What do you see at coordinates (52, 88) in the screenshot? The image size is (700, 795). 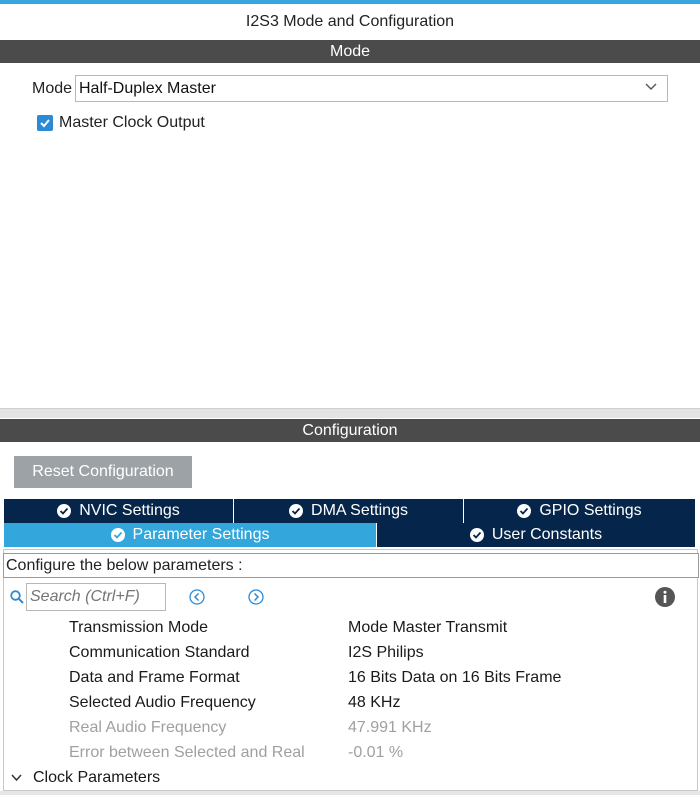 I see `mode-label: Mode` at bounding box center [52, 88].